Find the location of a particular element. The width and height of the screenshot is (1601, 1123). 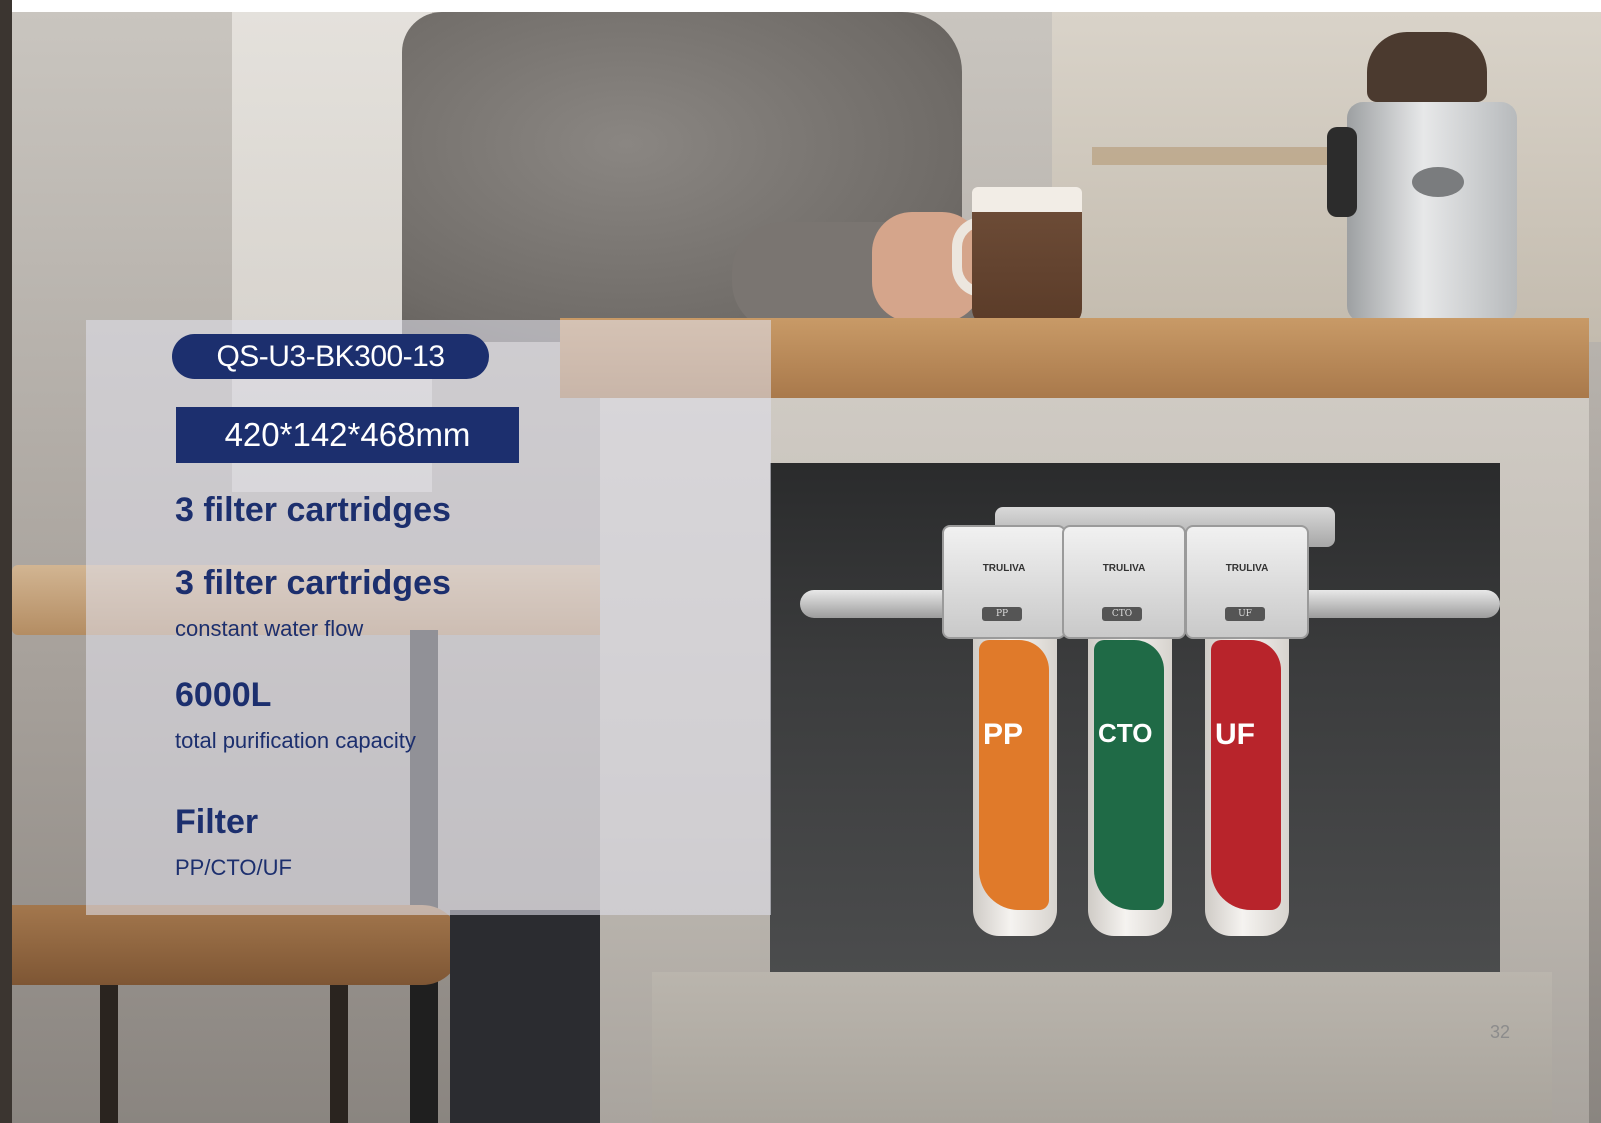

head-tag: PP is located at coordinates (1002, 614).